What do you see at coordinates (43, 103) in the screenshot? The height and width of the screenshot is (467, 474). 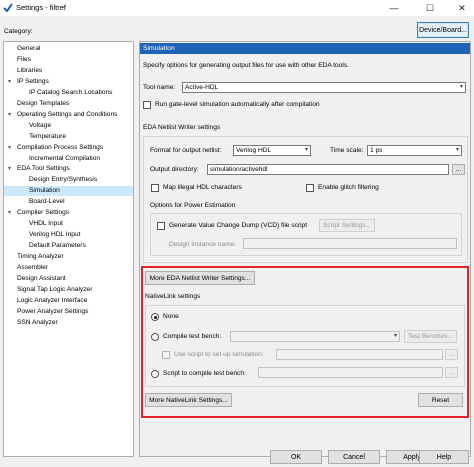 I see `tree-item-label: Design Templates` at bounding box center [43, 103].